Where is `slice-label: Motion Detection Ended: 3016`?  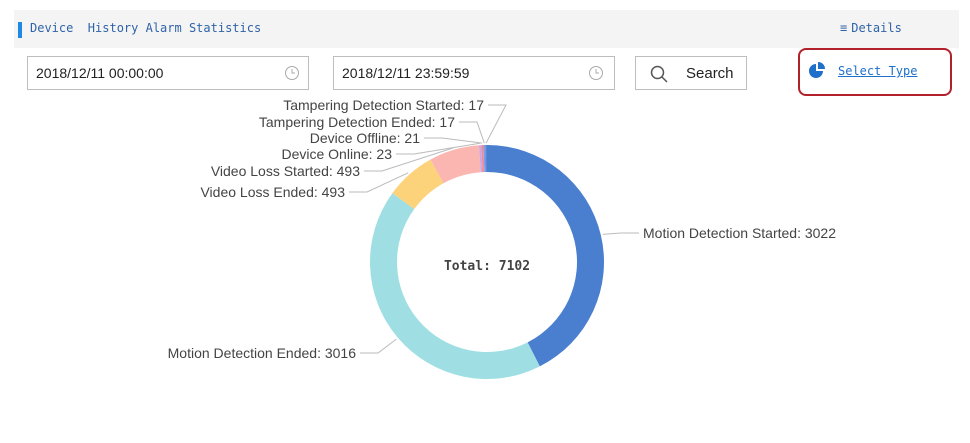
slice-label: Motion Detection Ended: 3016 is located at coordinates (262, 353).